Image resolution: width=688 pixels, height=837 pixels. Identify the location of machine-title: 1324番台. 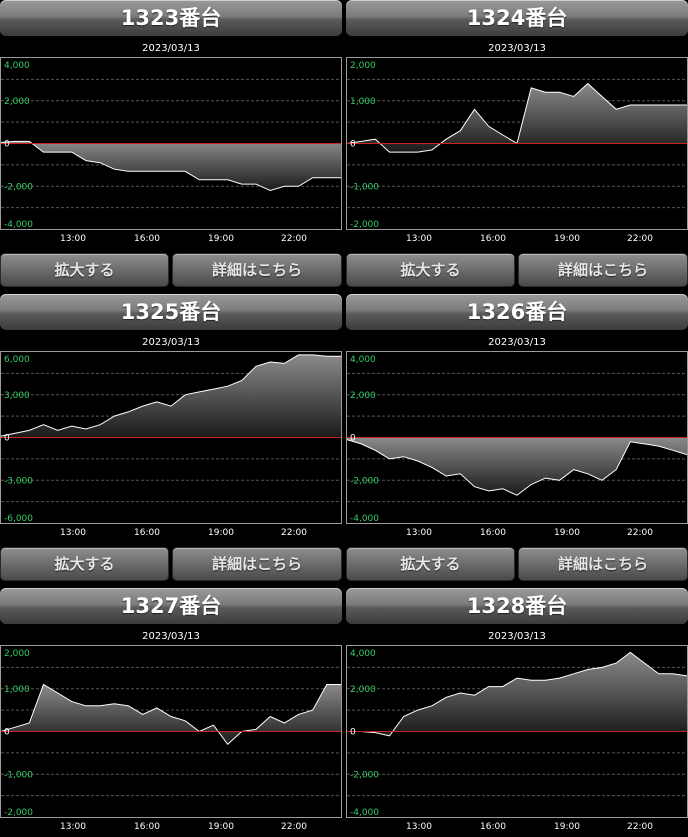
(517, 18).